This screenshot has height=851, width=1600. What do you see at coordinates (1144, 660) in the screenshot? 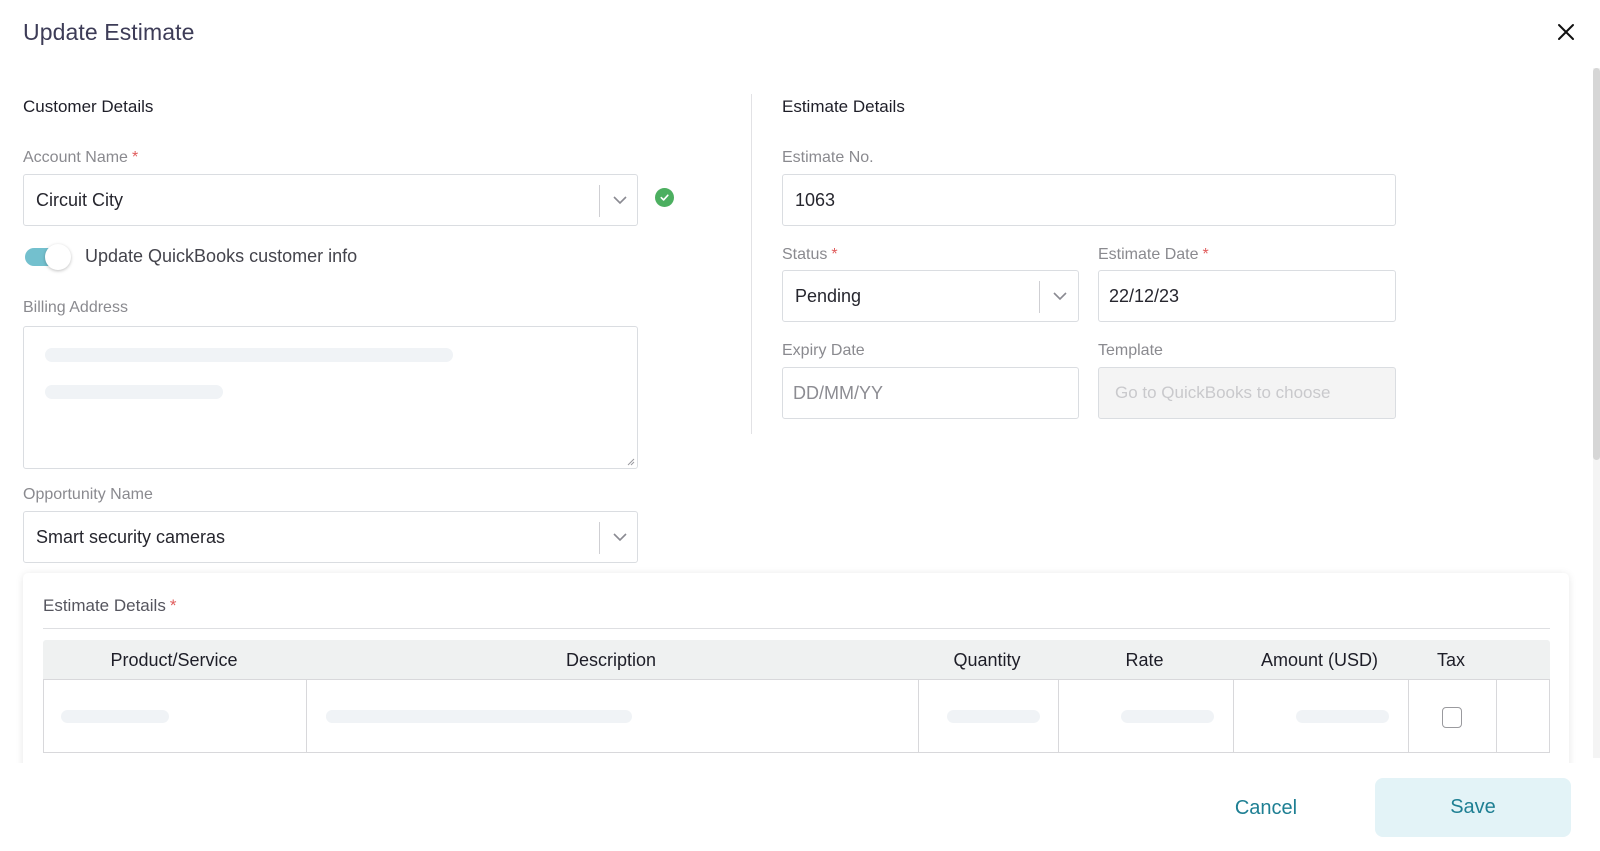
I see `column-header-rate: Rate` at bounding box center [1144, 660].